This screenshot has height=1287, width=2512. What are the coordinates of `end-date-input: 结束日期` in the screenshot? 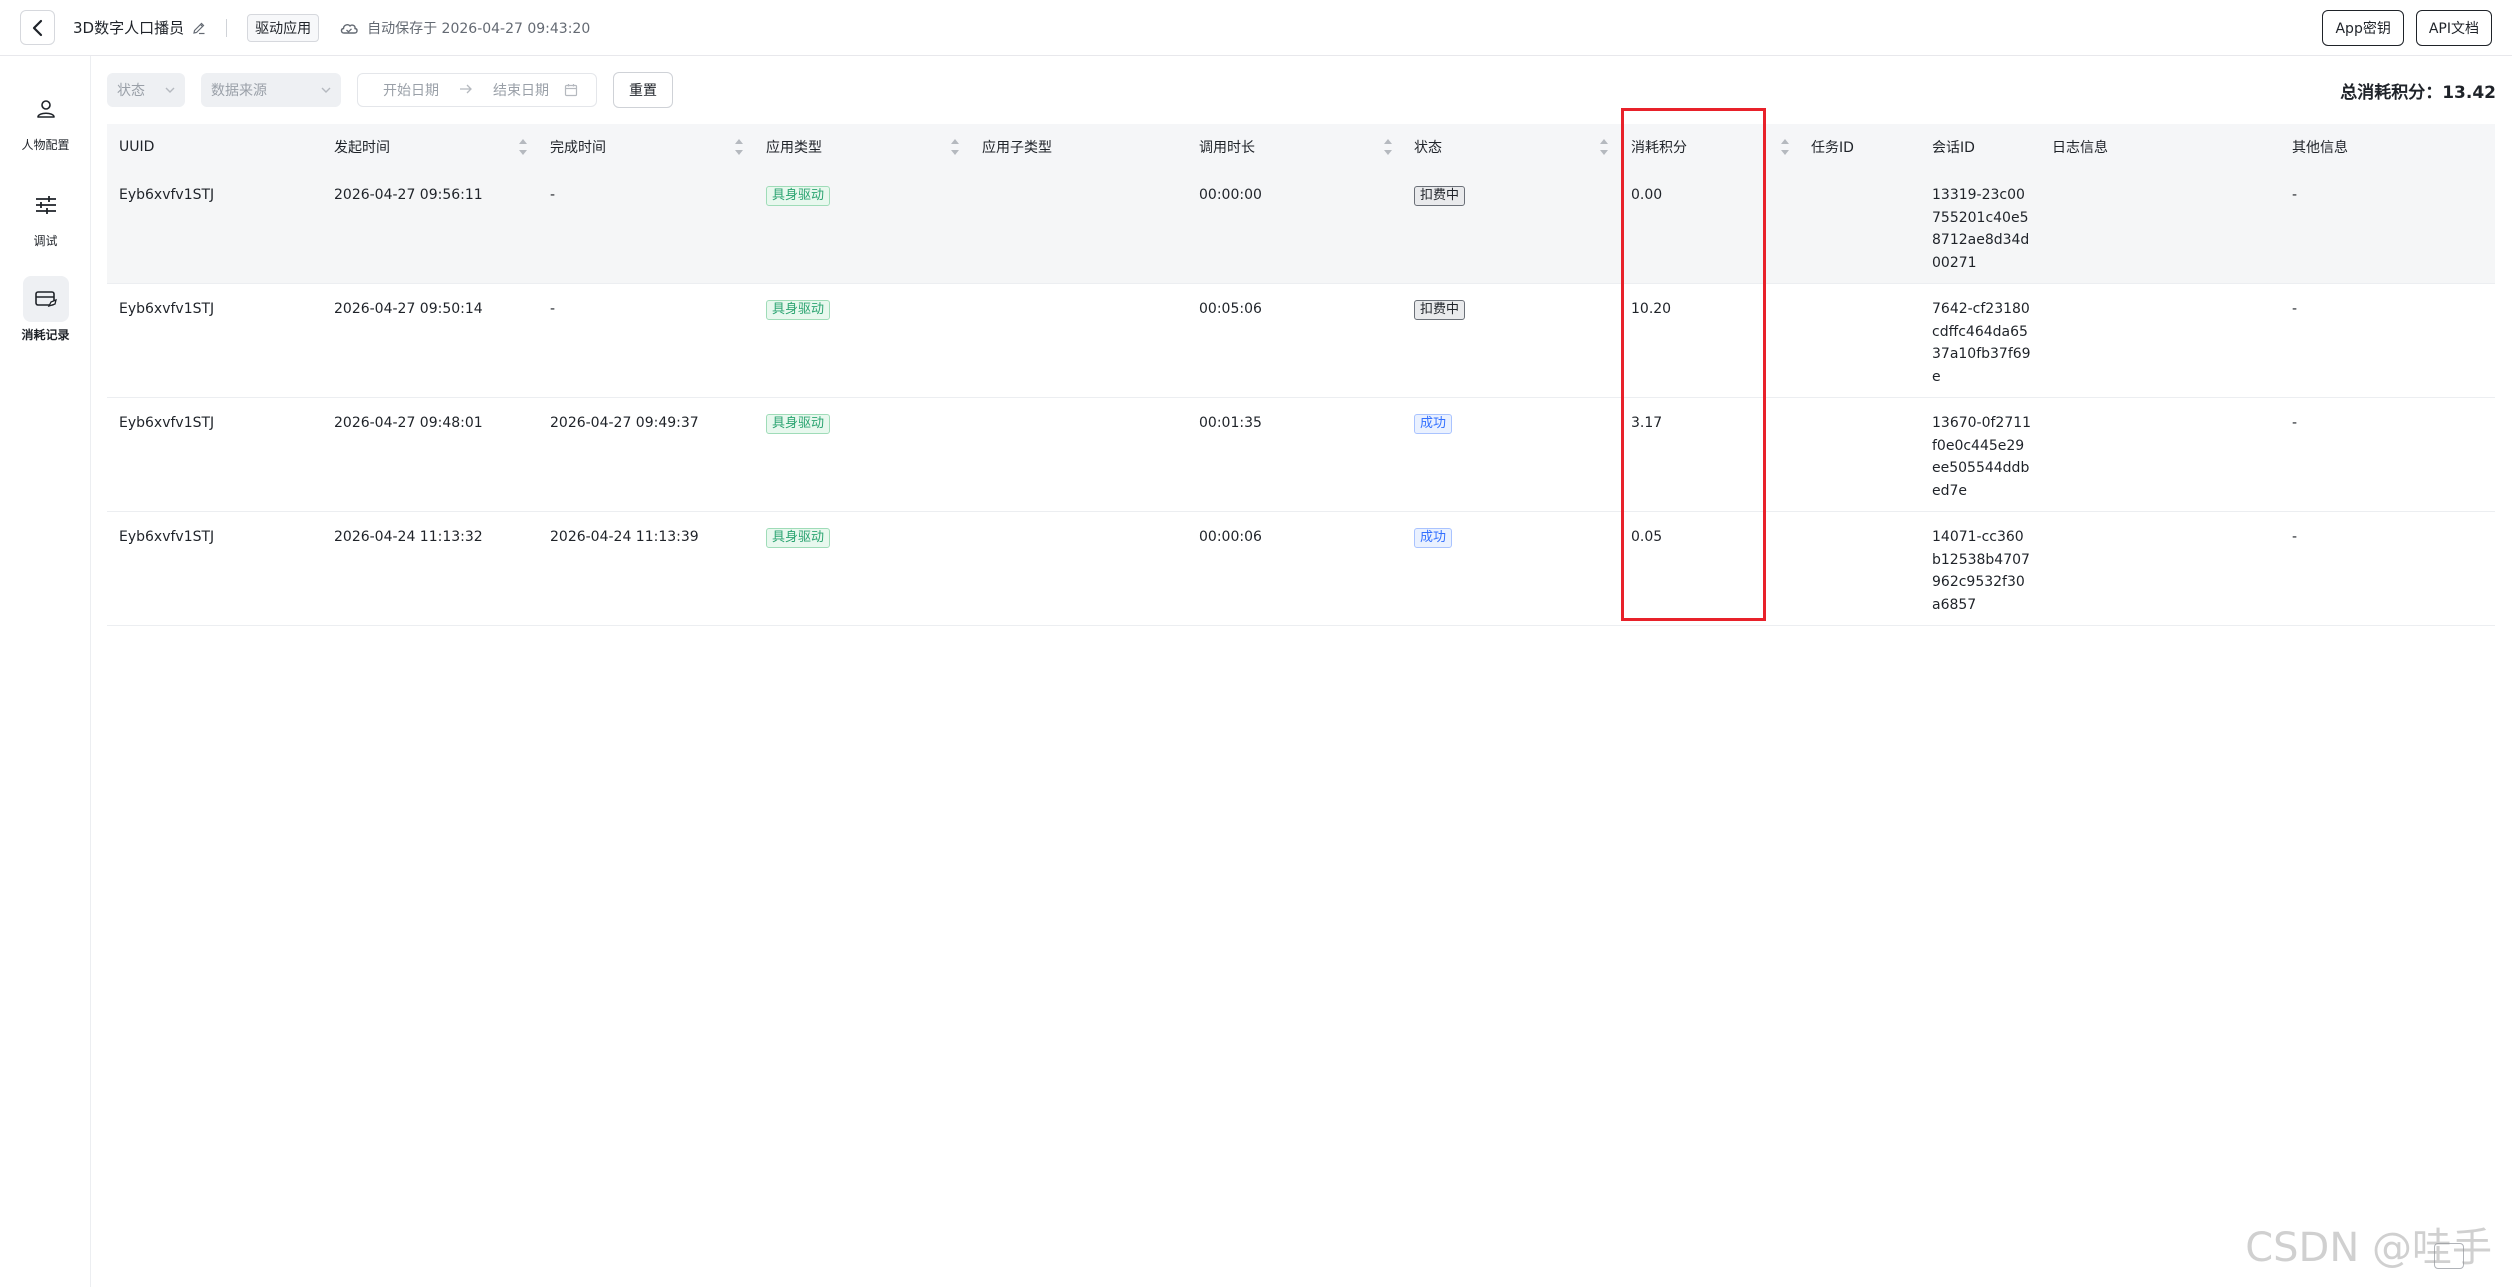 It's located at (521, 90).